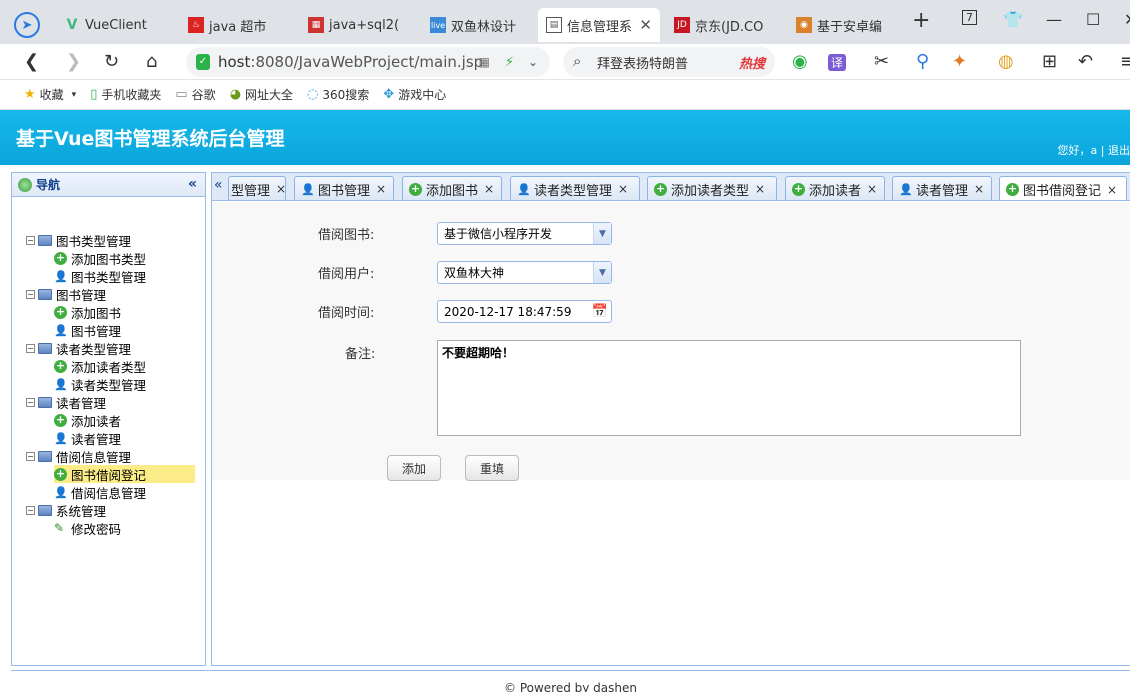 The width and height of the screenshot is (1130, 692). I want to click on reset-button: 重填, so click(492, 468).